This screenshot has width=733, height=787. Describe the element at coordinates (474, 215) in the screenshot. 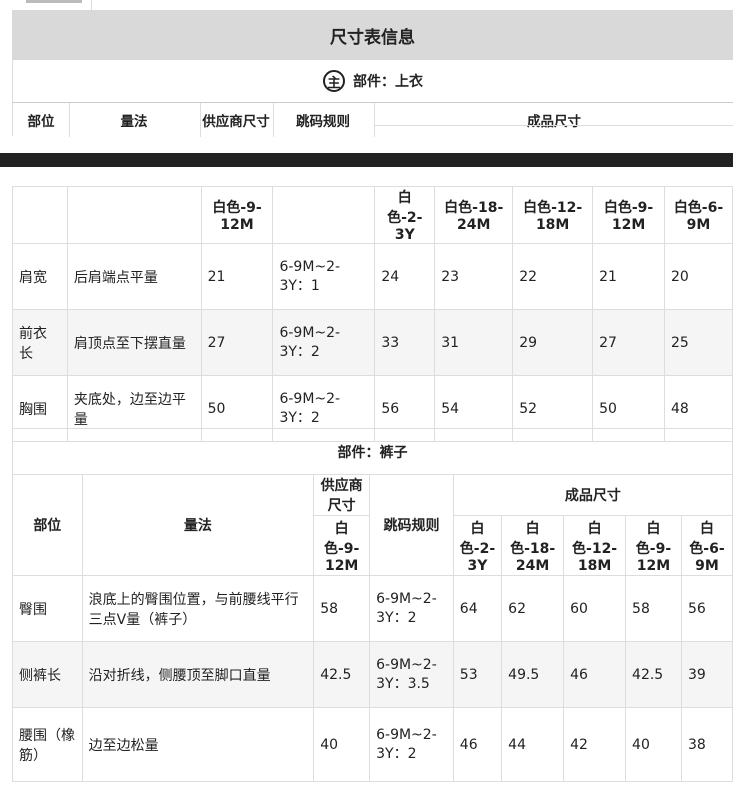

I see `shirt-size-header: 白色-18-24M` at that location.